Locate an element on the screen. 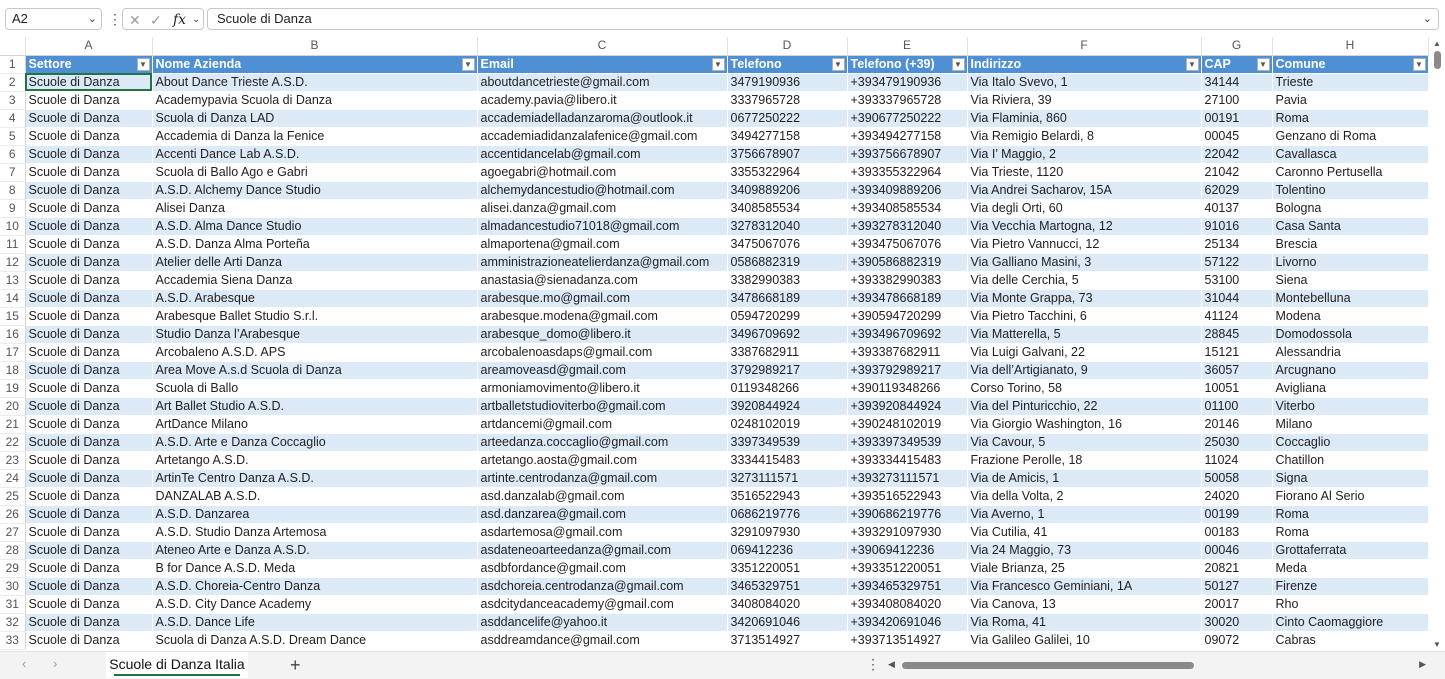  cell: +393713514927 is located at coordinates (907, 640).